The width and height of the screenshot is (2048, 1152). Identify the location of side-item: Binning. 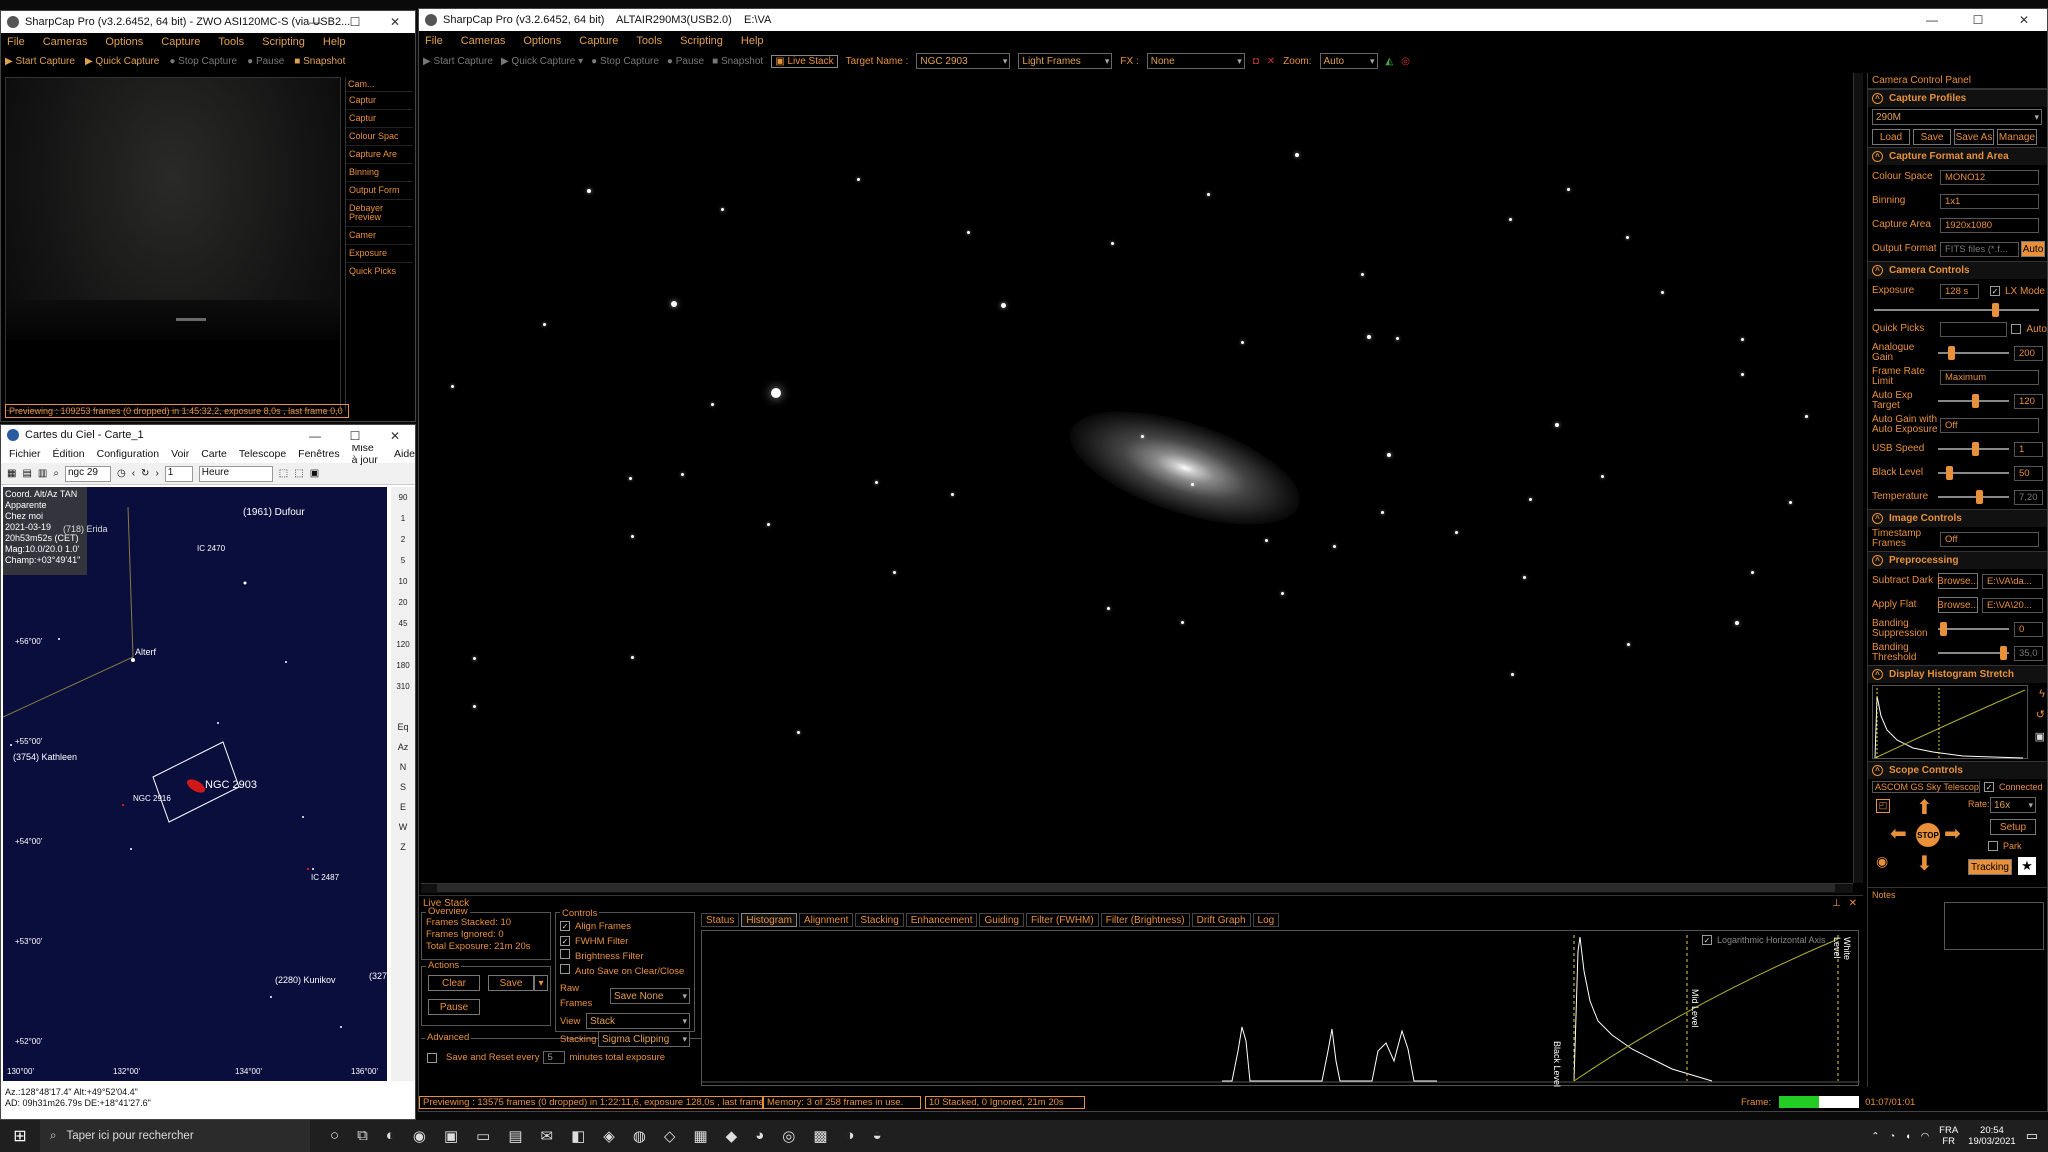
(379, 172).